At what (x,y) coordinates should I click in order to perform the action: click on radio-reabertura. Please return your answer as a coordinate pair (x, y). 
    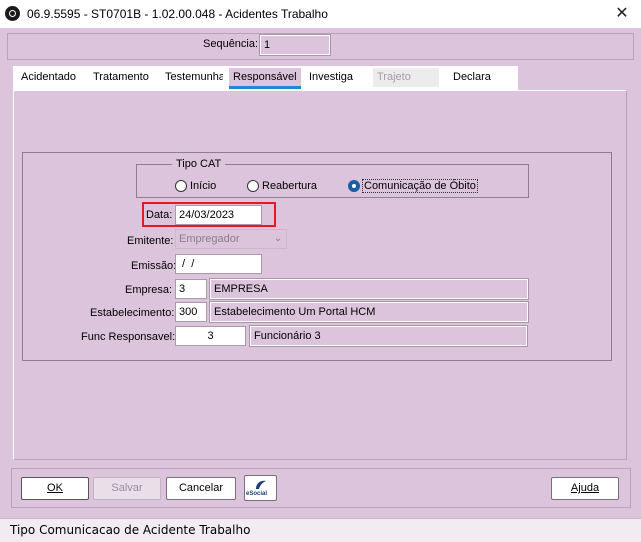
    Looking at the image, I should click on (253, 186).